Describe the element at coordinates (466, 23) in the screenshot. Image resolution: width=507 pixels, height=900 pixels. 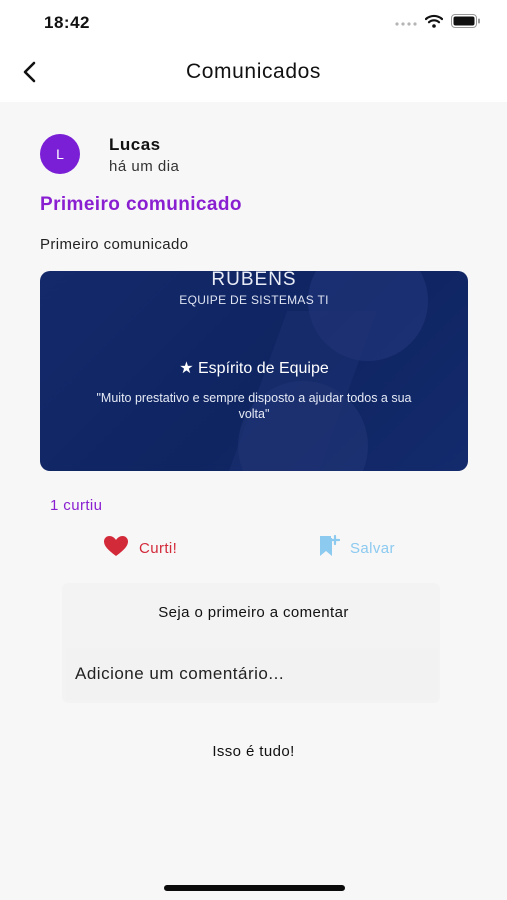
I see `battery-icon` at that location.